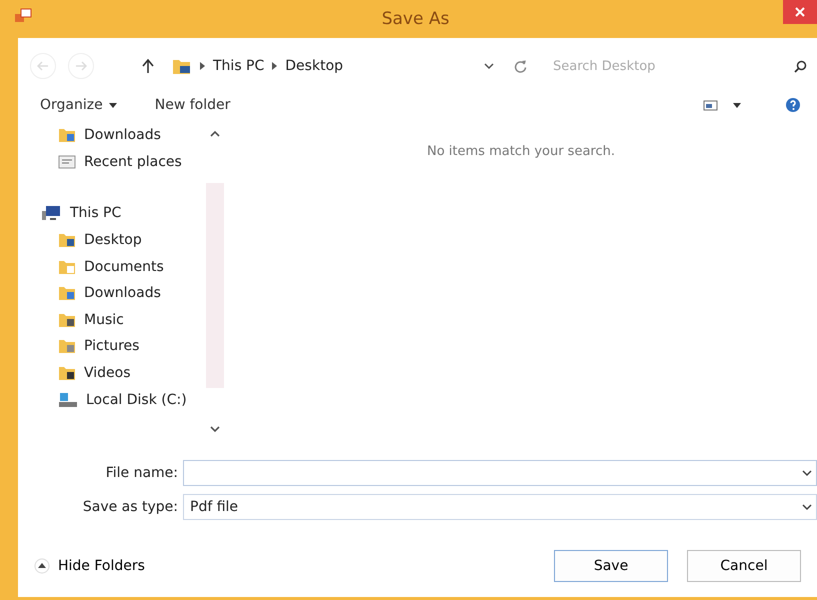 The height and width of the screenshot is (600, 817). I want to click on field-label: File name:, so click(141, 473).